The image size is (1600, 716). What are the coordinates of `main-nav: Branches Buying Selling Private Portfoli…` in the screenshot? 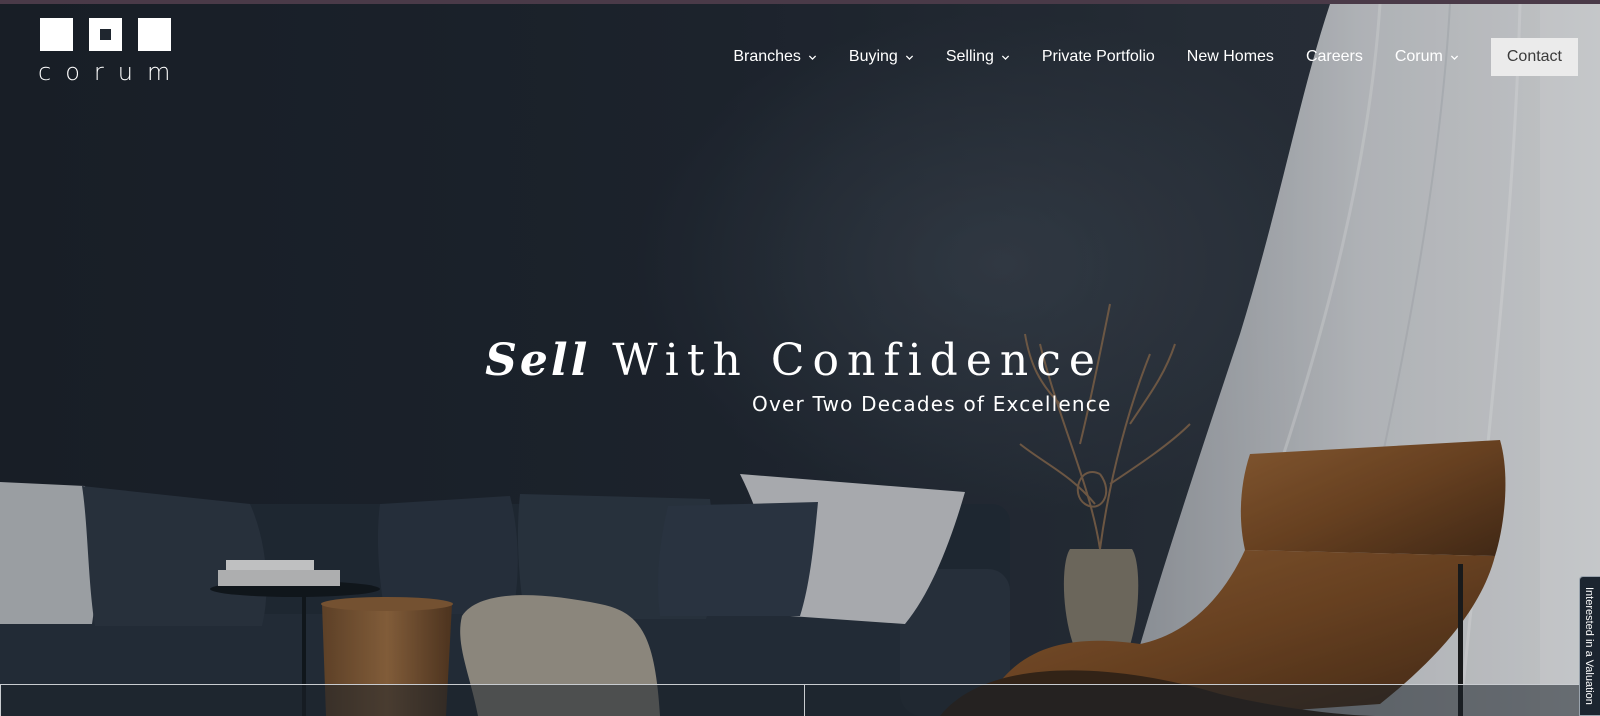 It's located at (1139, 57).